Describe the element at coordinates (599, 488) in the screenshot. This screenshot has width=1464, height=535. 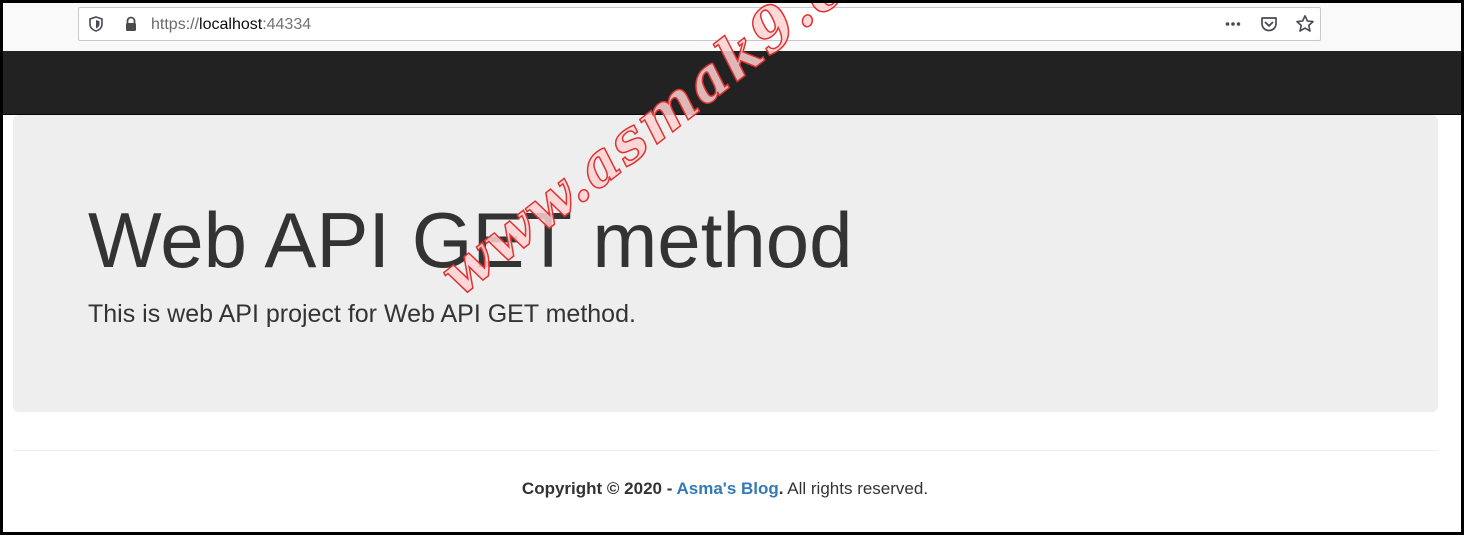
I see `copyright-text: Copyright © 2020 -` at that location.